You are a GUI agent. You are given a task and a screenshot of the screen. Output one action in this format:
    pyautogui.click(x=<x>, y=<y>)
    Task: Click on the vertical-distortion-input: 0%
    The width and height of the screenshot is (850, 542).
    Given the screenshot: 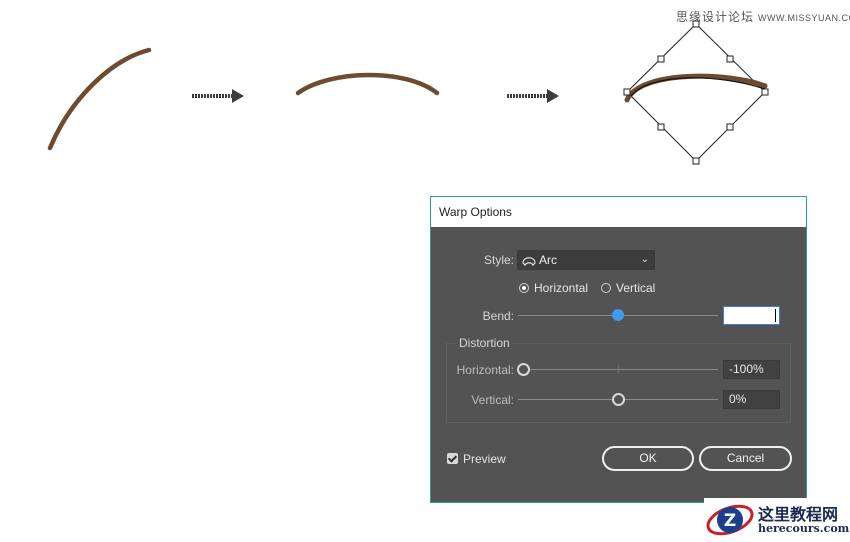 What is the action you would take?
    pyautogui.click(x=751, y=399)
    